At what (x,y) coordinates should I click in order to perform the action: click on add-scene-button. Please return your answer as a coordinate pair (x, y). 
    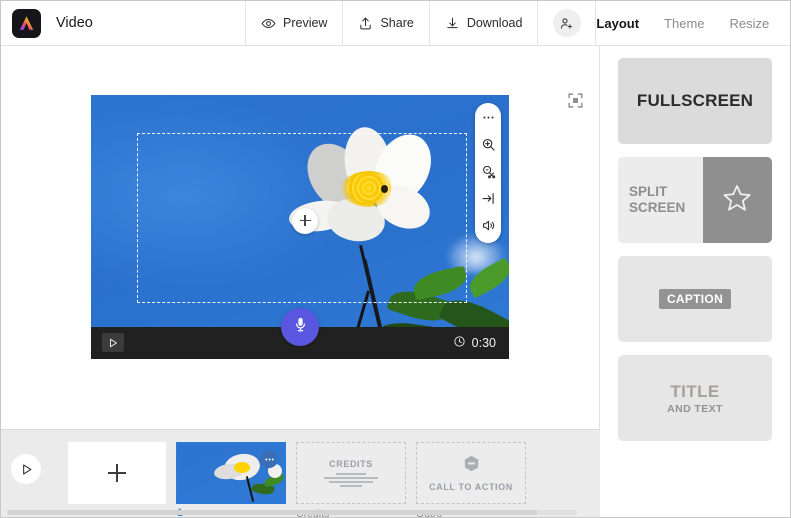
    Looking at the image, I should click on (117, 473).